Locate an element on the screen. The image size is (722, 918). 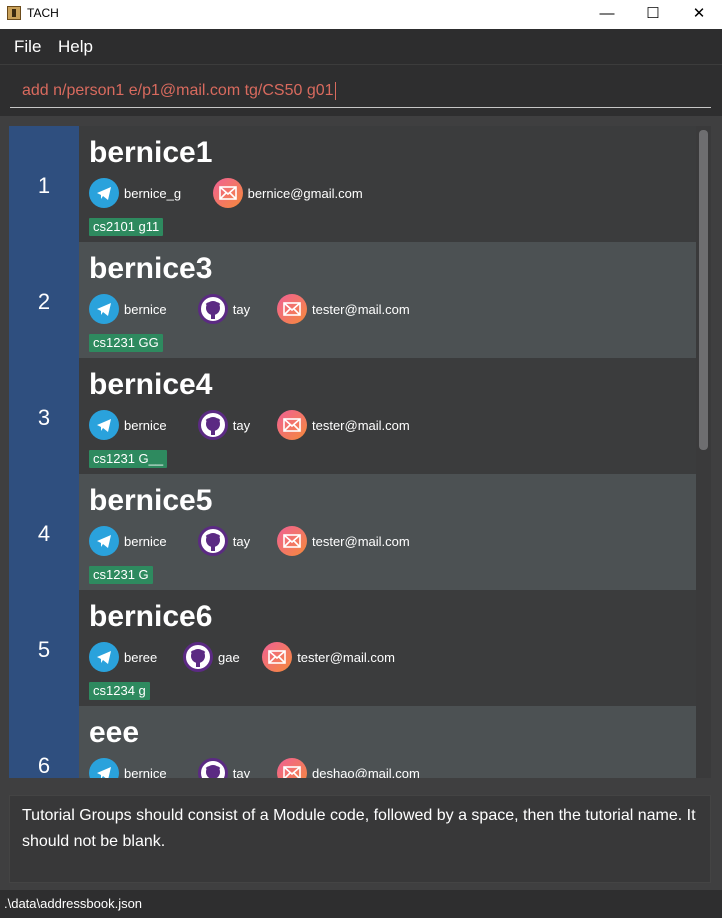
status-bar: .\data\addressbook.json is located at coordinates (361, 904).